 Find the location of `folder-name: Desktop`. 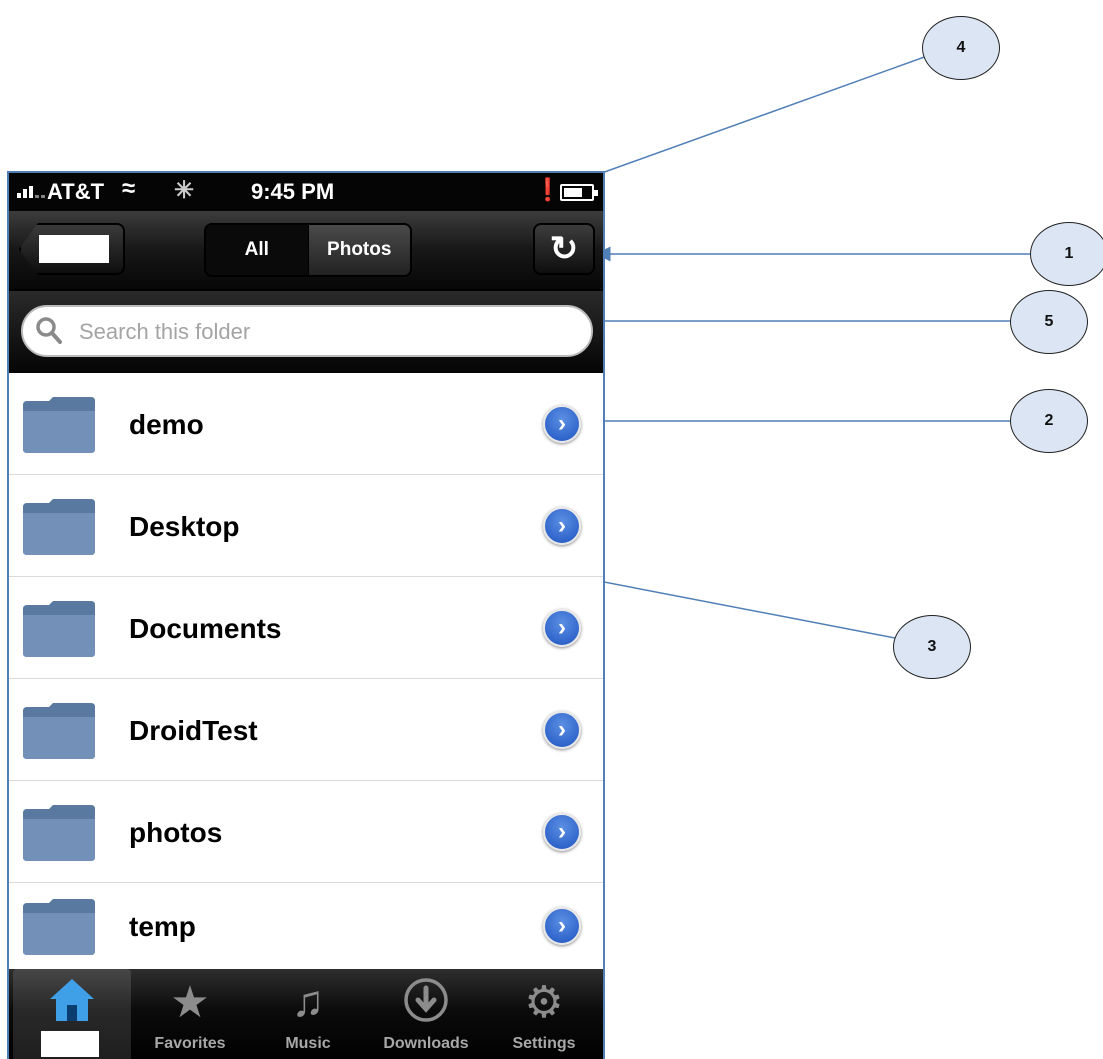

folder-name: Desktop is located at coordinates (184, 526).